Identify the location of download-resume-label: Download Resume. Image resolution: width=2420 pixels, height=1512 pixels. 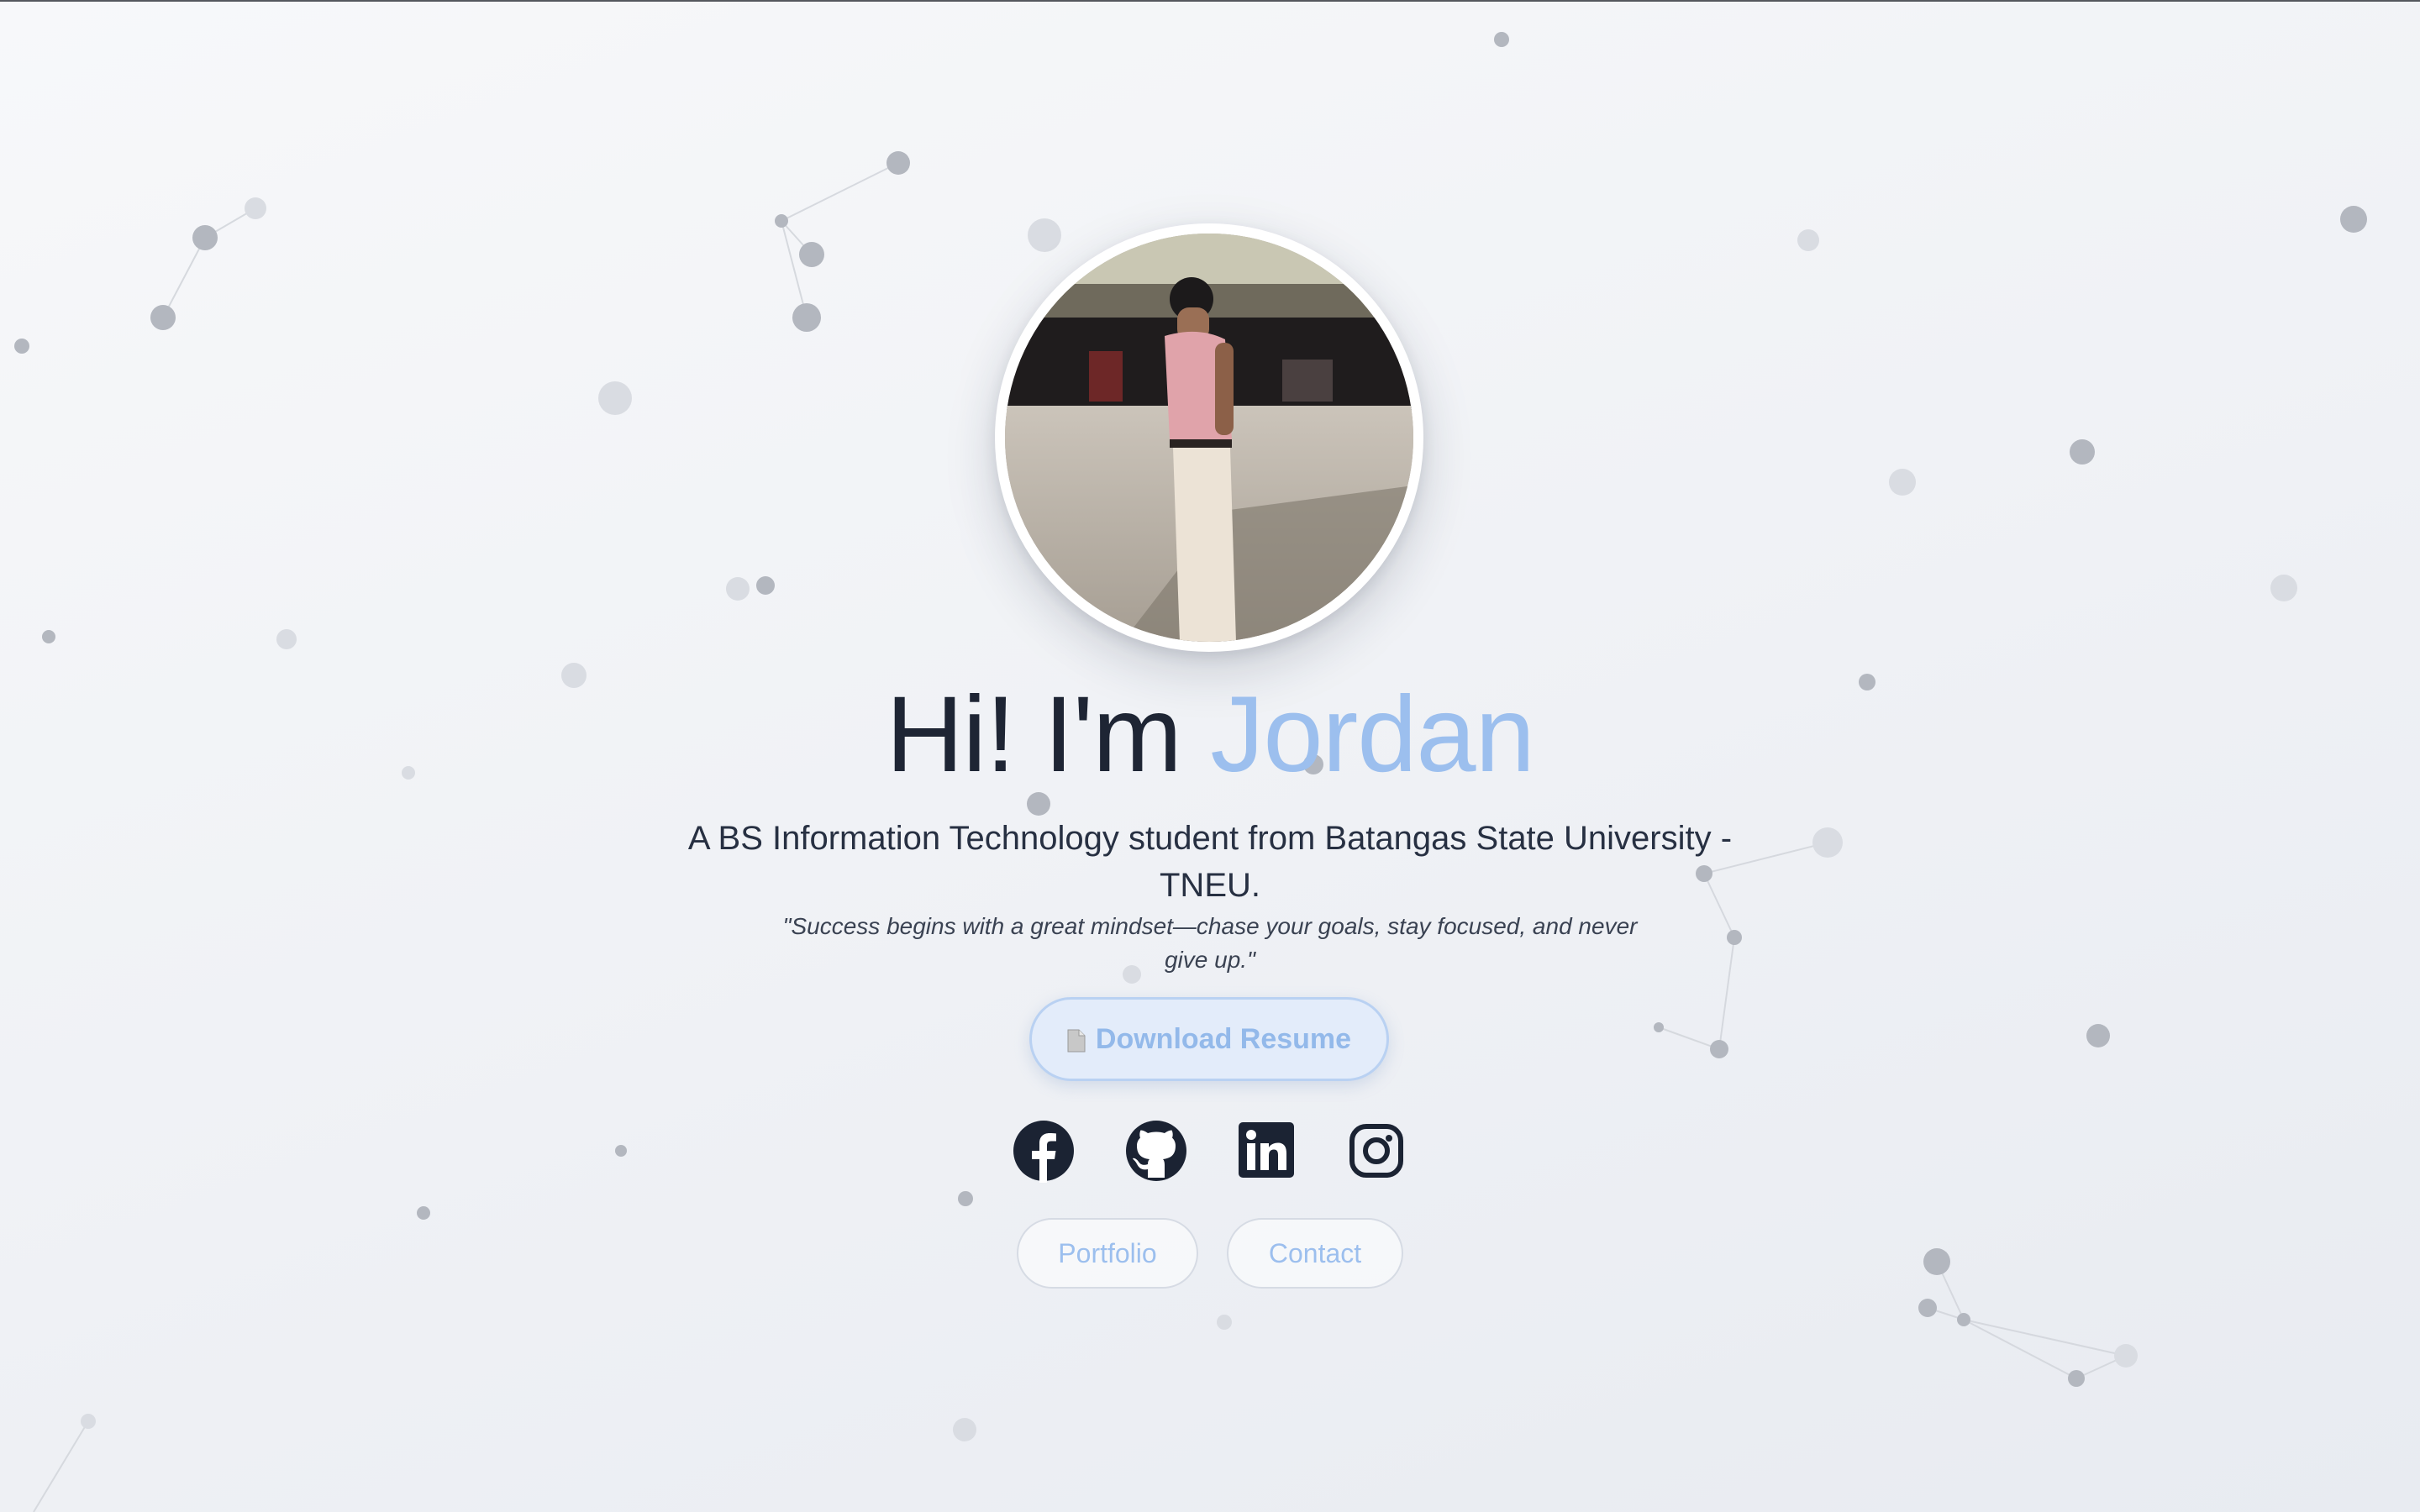
(1224, 1038).